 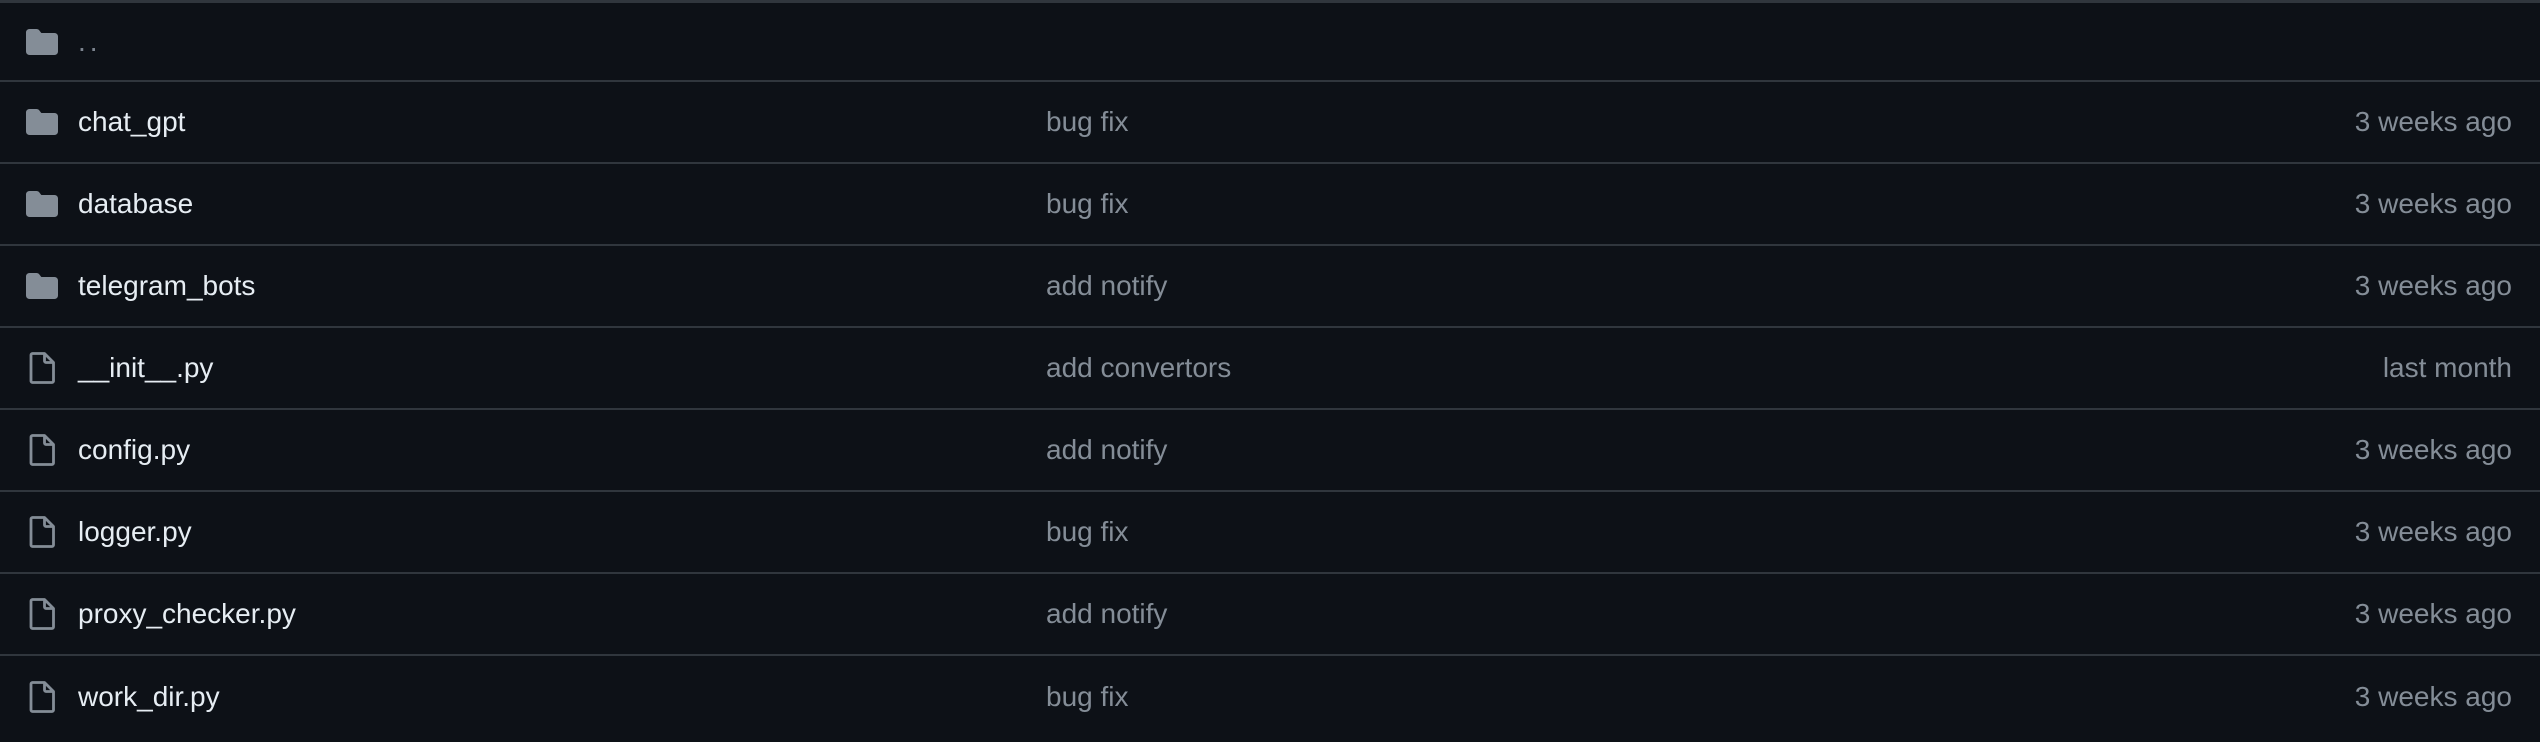 I want to click on file-row-proxy_checker-py: proxy_checker.py add notify 3 weeks ago, so click(x=1270, y=615).